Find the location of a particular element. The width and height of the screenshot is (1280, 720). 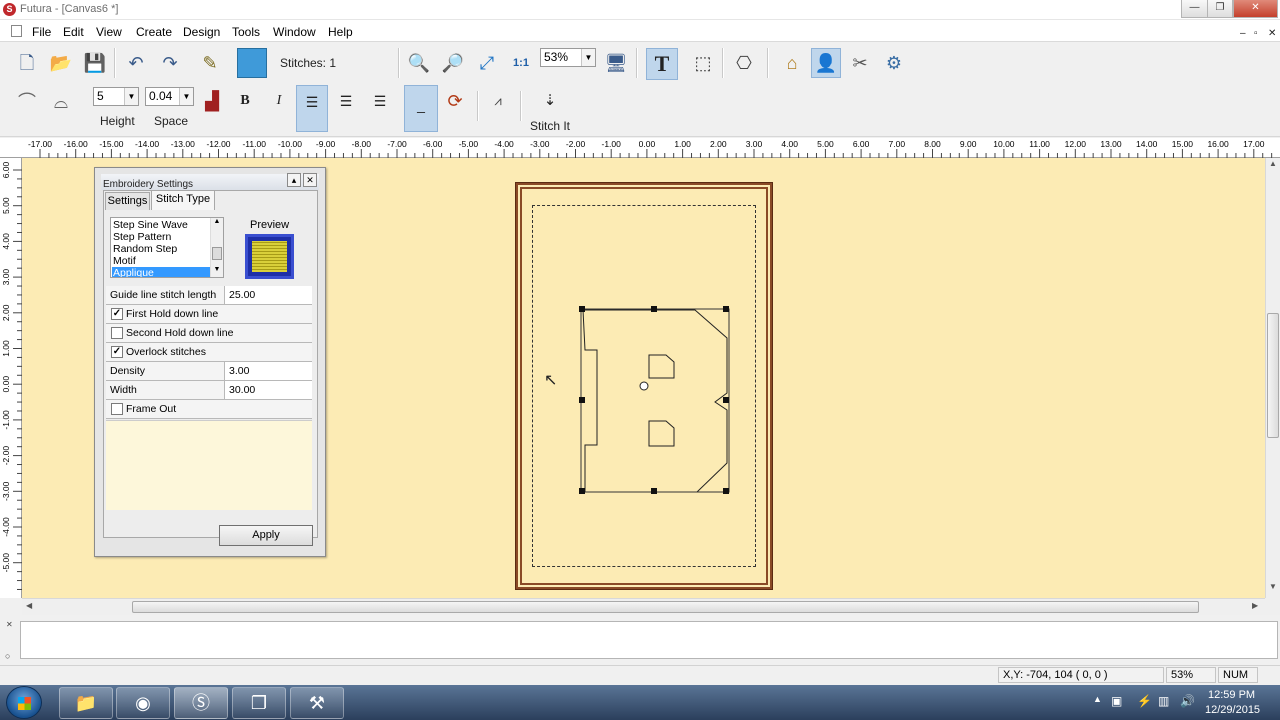

rotate-icon: ⟳ is located at coordinates (455, 101).